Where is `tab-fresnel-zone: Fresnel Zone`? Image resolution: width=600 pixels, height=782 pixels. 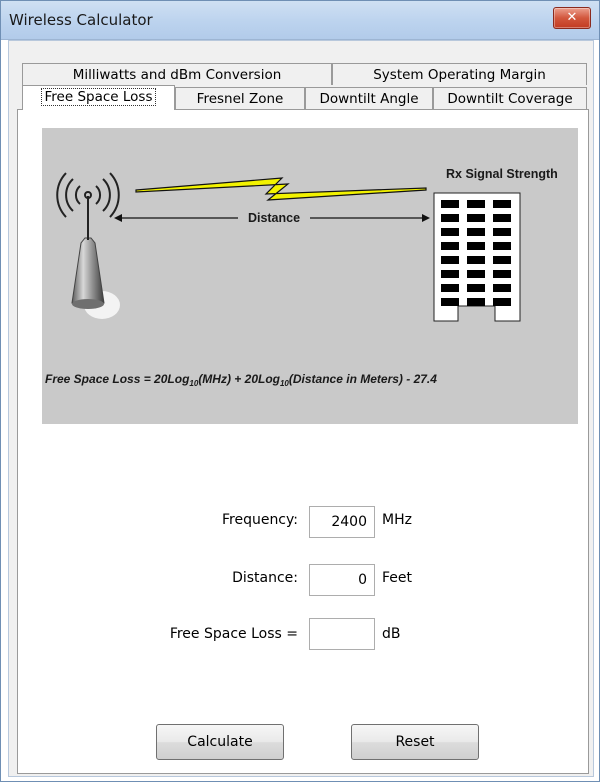
tab-fresnel-zone: Fresnel Zone is located at coordinates (240, 98).